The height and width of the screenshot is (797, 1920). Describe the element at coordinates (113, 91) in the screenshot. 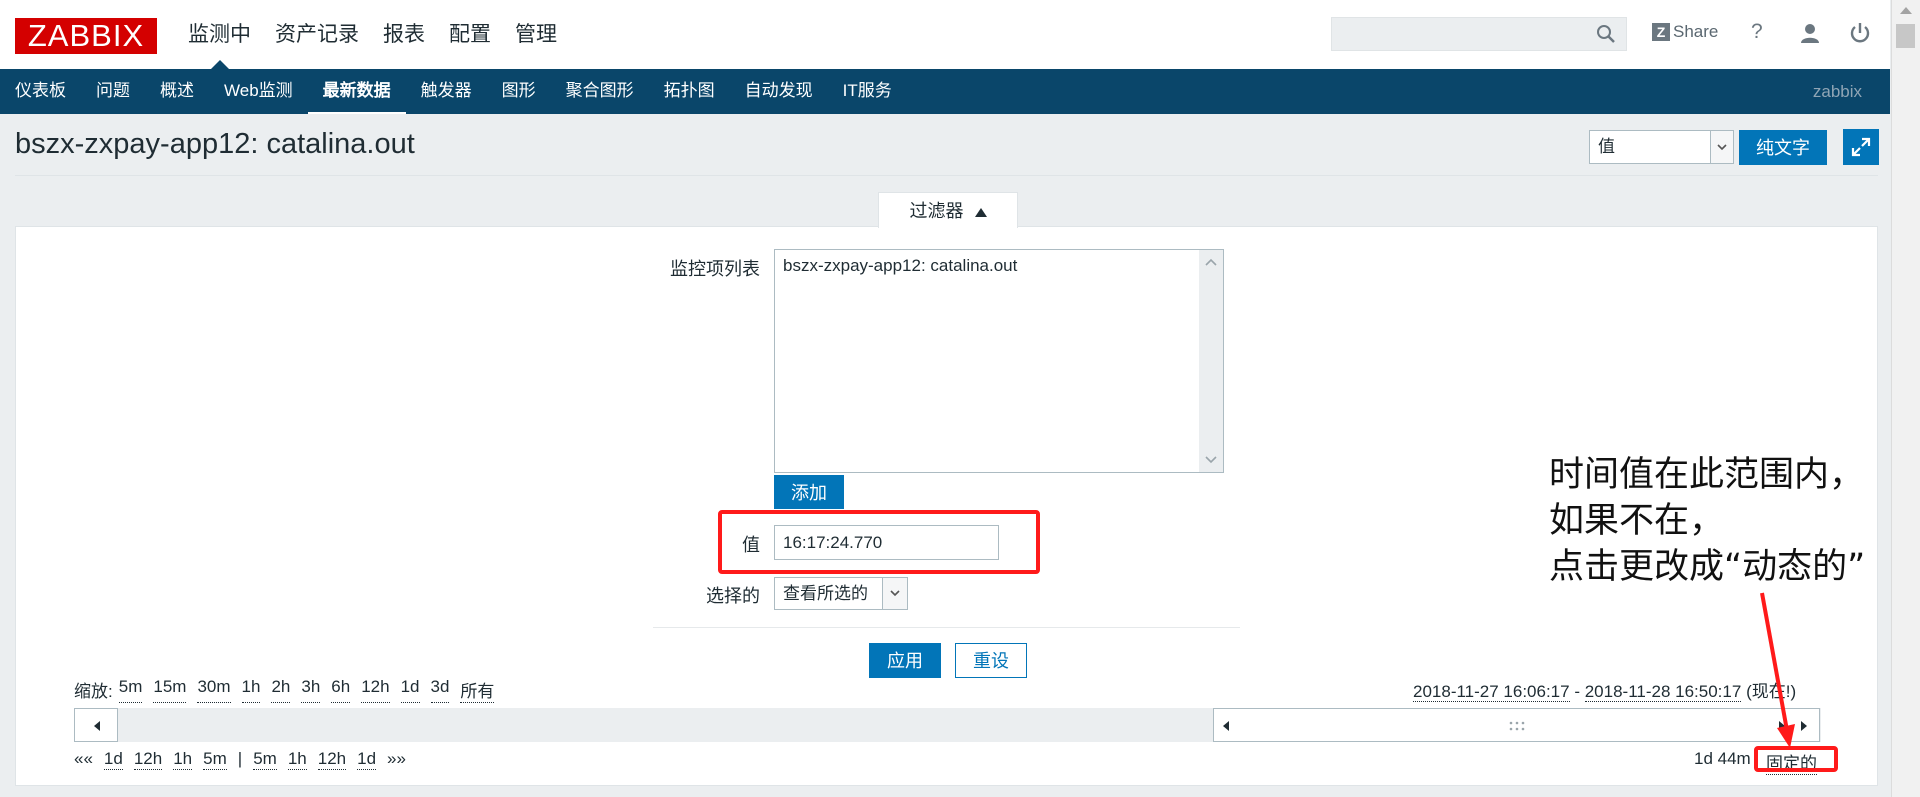

I see `subnav-problems: 问题` at that location.